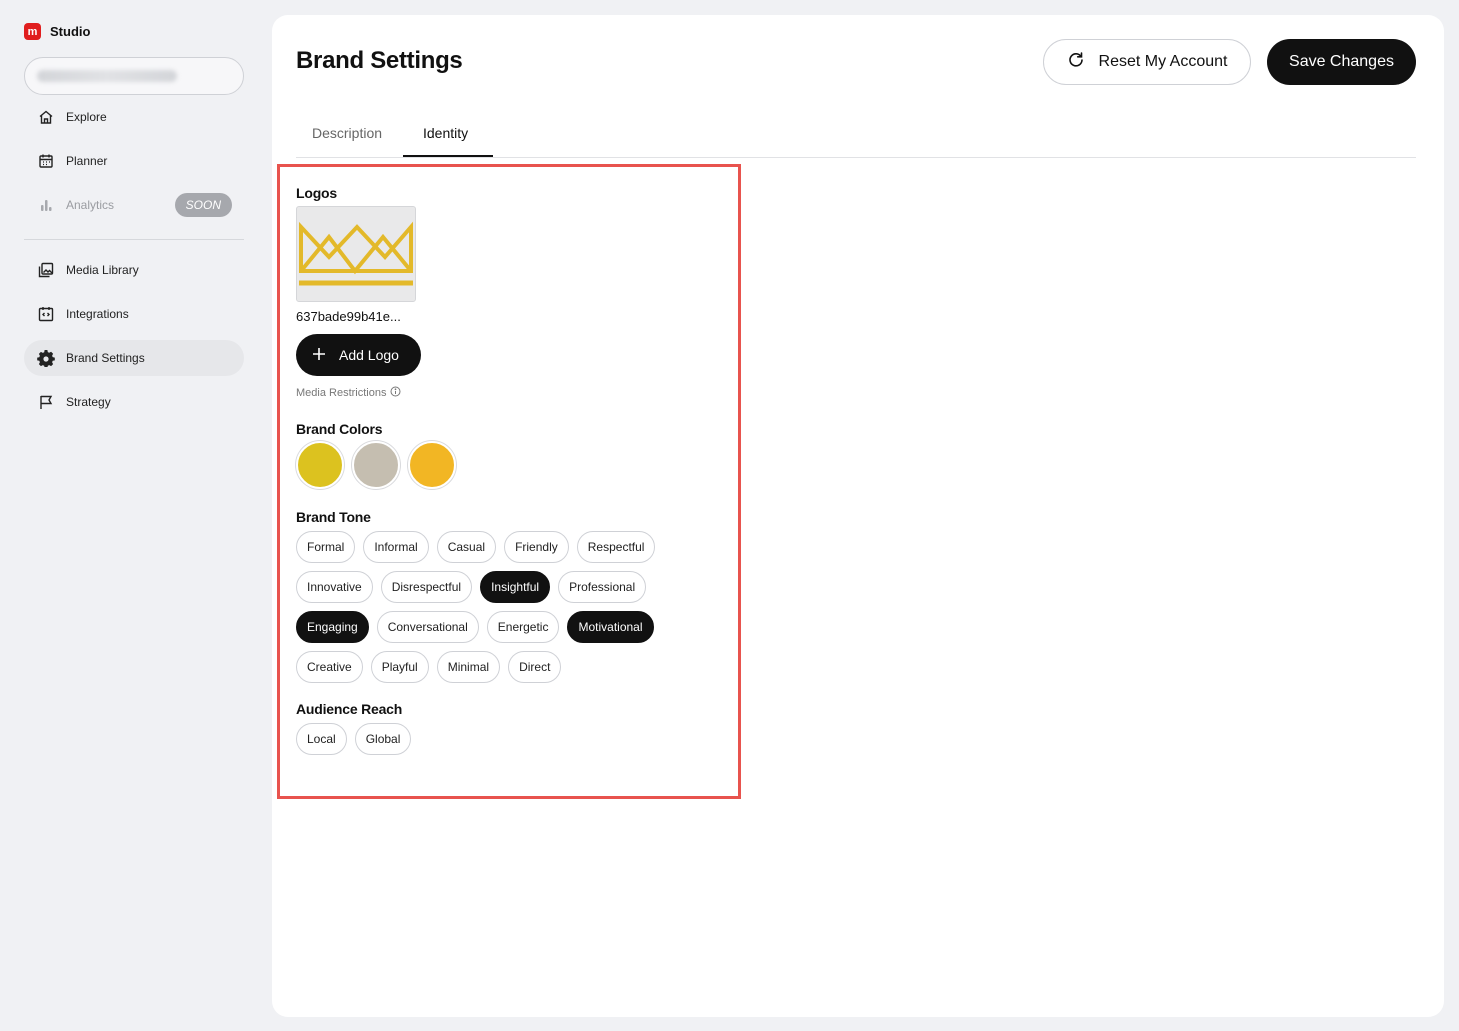 This screenshot has width=1459, height=1031. What do you see at coordinates (536, 547) in the screenshot?
I see `chip-friendly: Friendly` at bounding box center [536, 547].